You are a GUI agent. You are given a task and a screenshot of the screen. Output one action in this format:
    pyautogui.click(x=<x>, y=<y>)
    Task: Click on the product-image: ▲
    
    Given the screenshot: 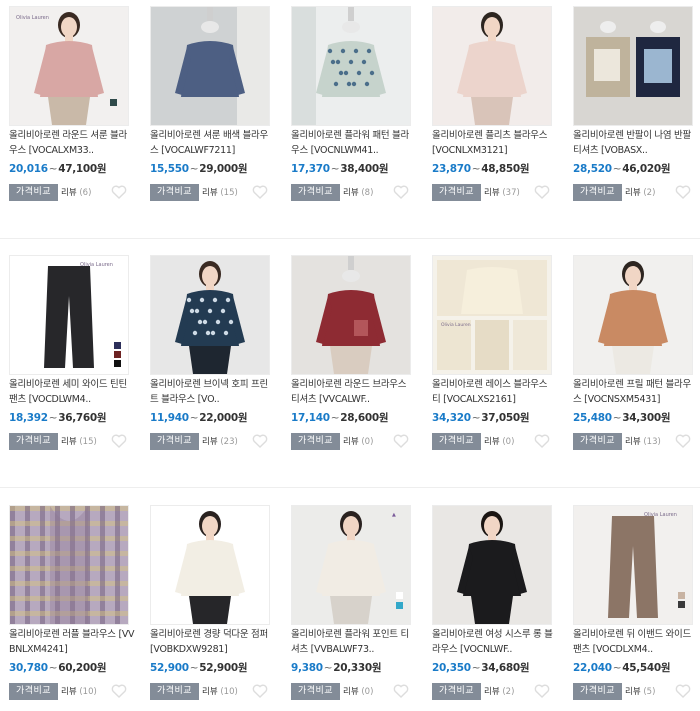 What is the action you would take?
    pyautogui.click(x=351, y=565)
    